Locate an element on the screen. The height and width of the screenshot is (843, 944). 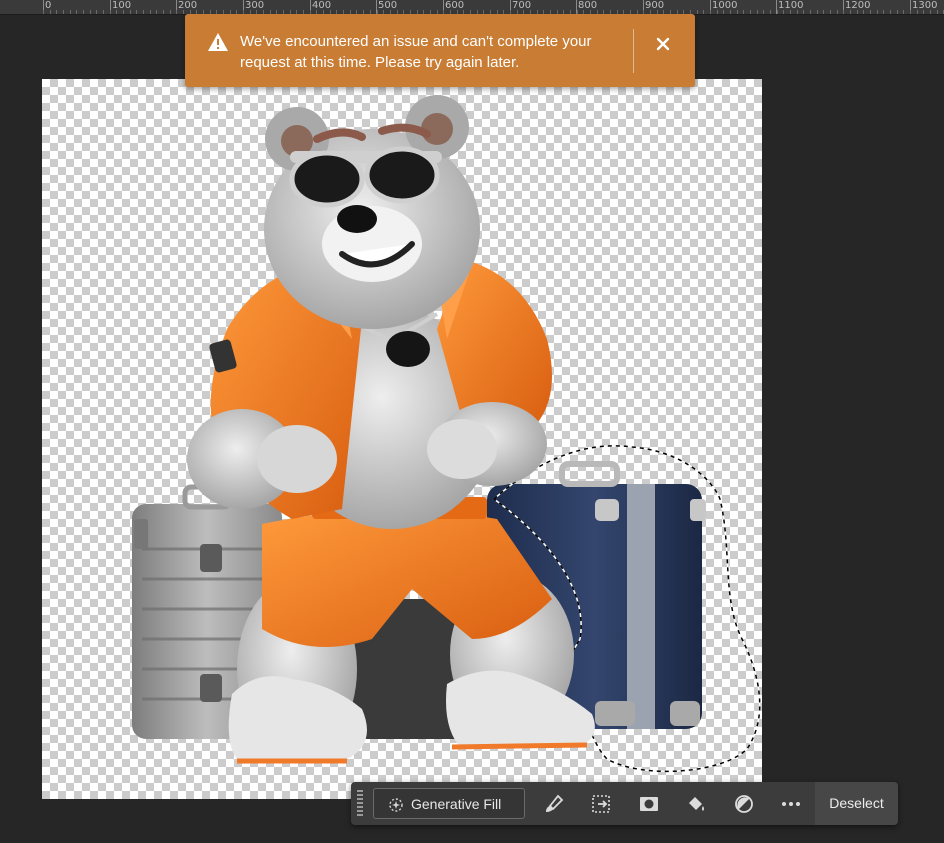
ruler-label: 600 is located at coordinates (455, 5).